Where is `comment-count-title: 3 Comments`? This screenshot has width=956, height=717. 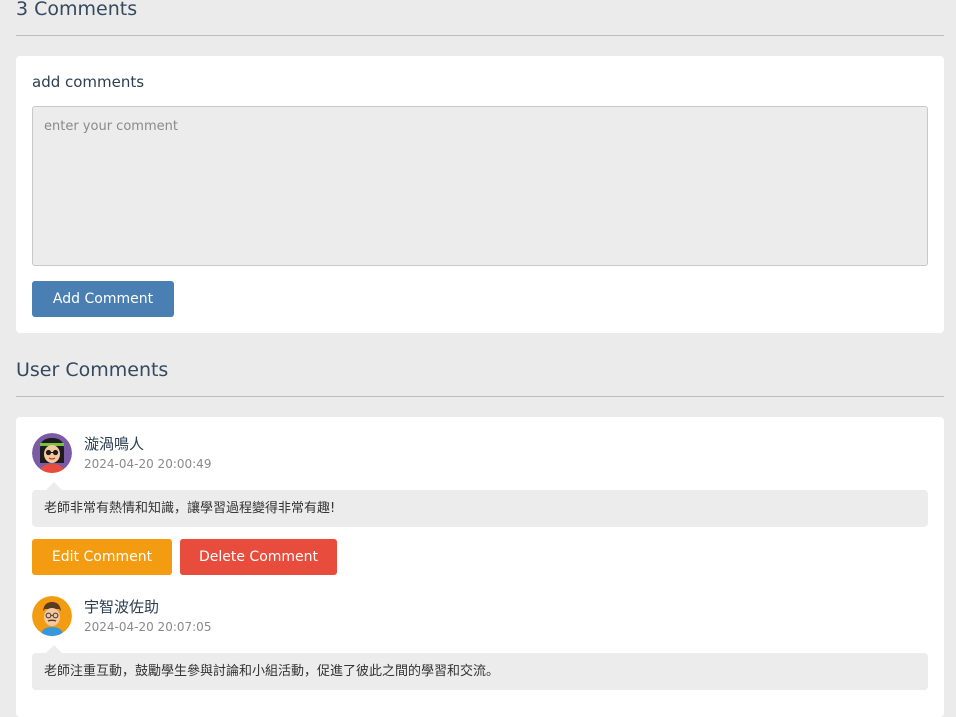 comment-count-title: 3 Comments is located at coordinates (77, 10).